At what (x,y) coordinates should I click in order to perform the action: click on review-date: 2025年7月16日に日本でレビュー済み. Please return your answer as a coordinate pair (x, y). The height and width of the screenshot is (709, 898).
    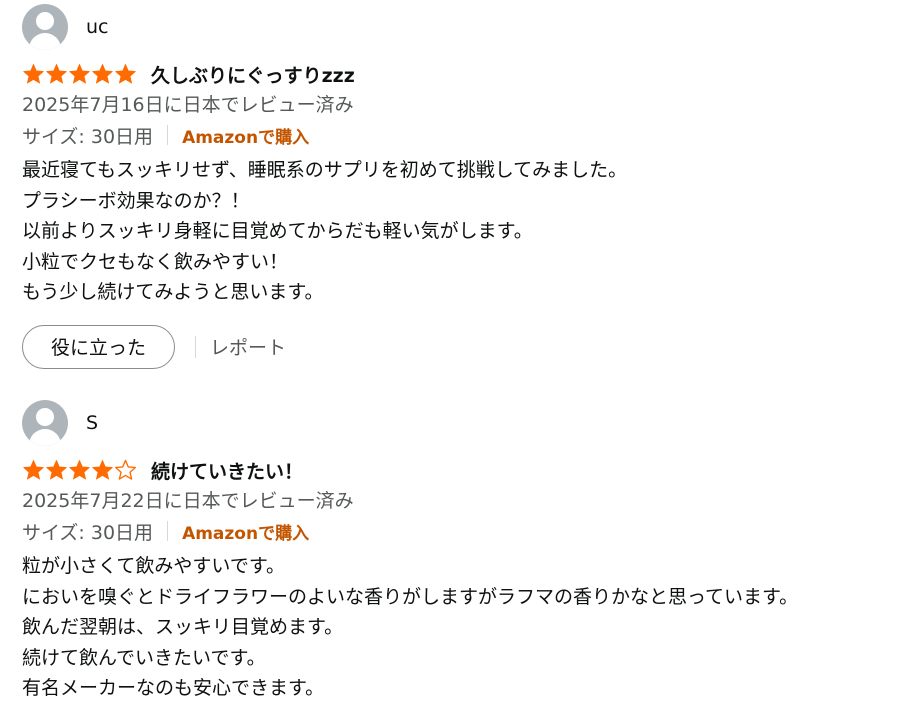
    Looking at the image, I should click on (188, 105).